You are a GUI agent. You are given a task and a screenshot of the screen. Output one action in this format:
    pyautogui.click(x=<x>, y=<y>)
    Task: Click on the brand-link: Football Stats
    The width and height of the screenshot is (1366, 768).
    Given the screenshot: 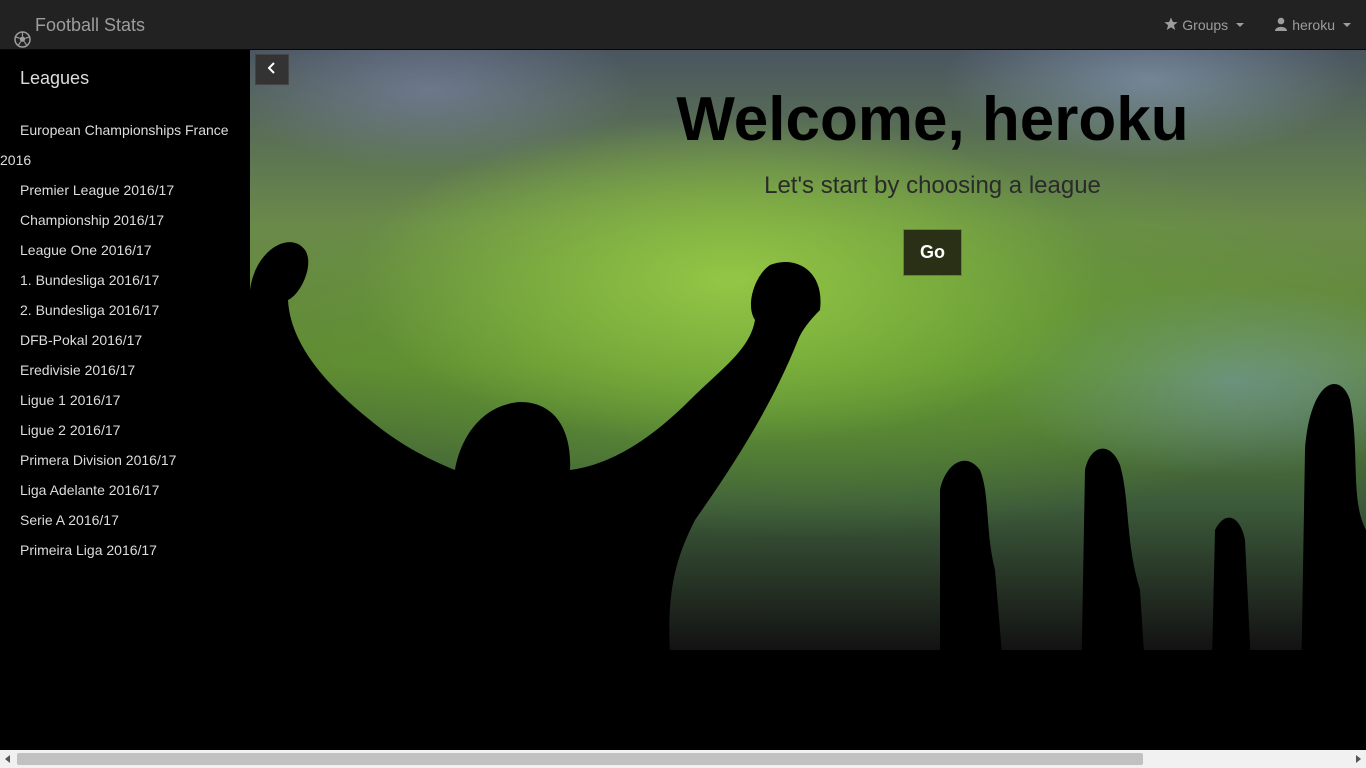 What is the action you would take?
    pyautogui.click(x=79, y=25)
    